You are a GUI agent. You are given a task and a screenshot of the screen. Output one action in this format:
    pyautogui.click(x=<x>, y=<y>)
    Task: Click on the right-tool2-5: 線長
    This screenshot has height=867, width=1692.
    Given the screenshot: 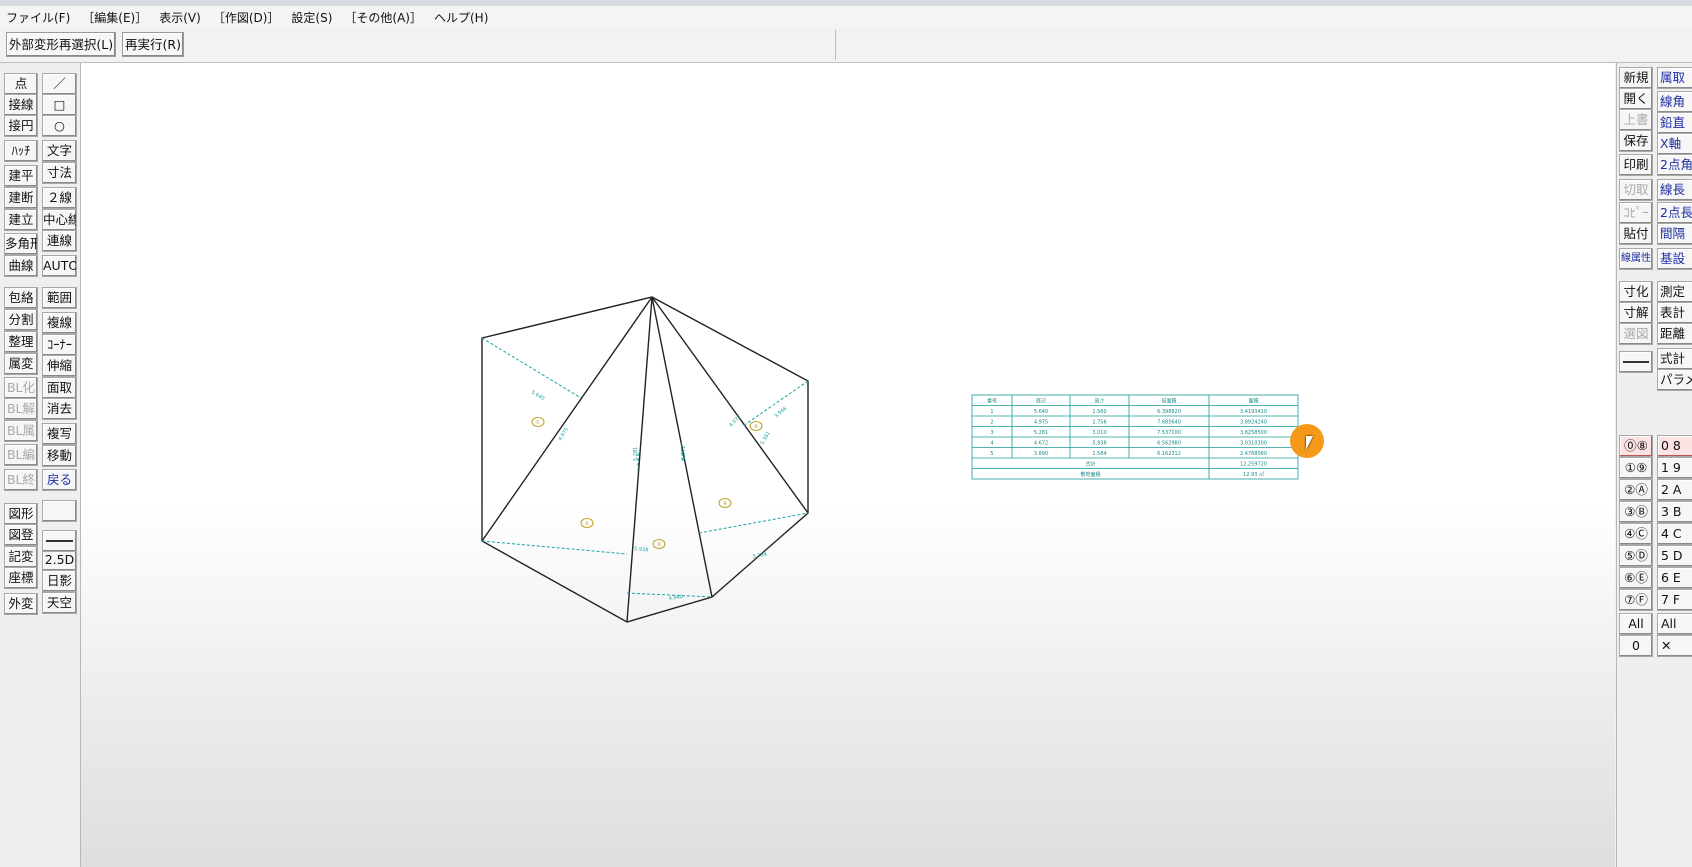 What is the action you would take?
    pyautogui.click(x=1674, y=190)
    